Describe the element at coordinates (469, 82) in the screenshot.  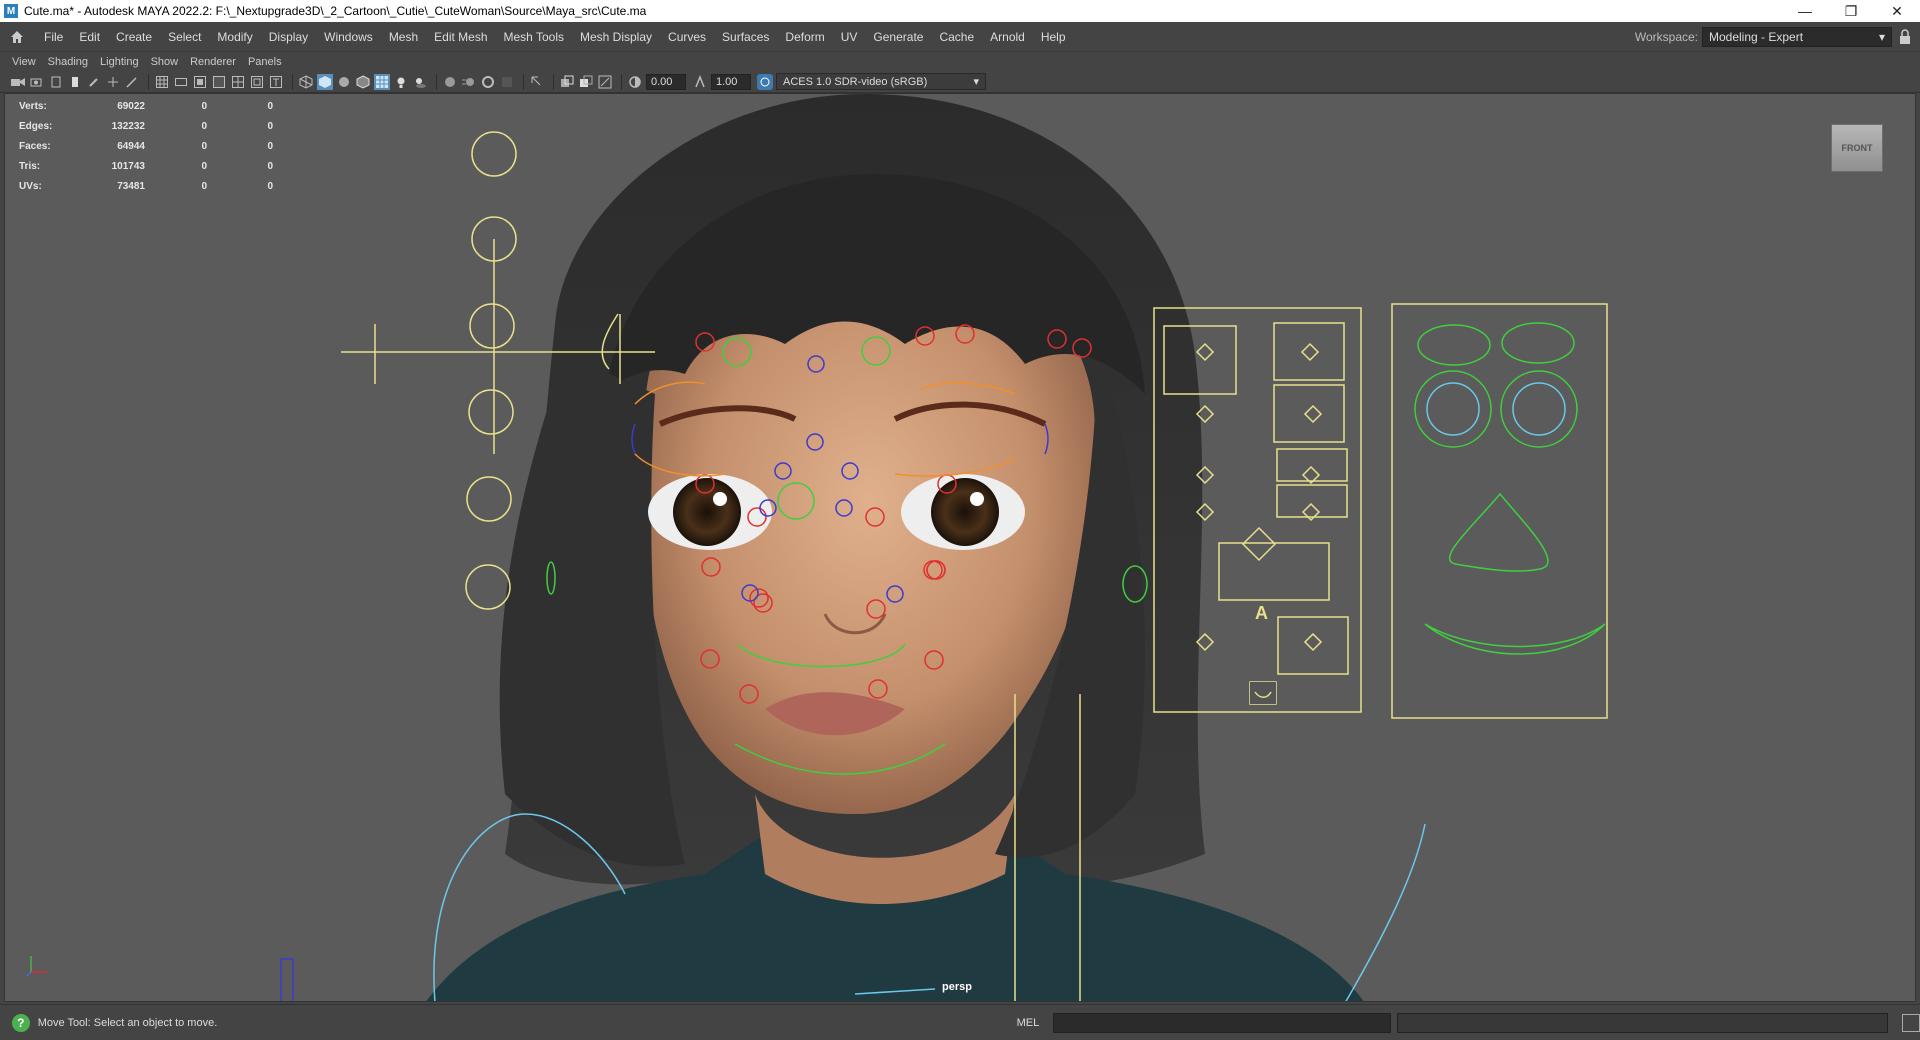
I see `motion-blur-icon` at that location.